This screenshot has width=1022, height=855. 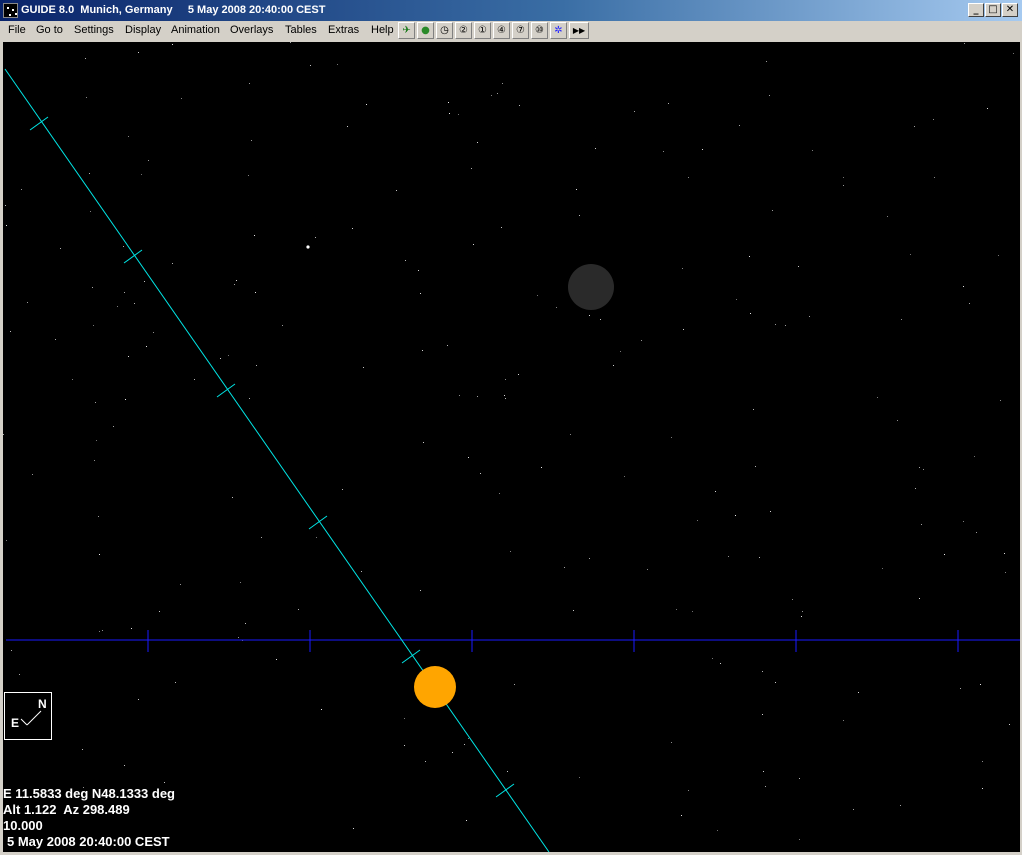 I want to click on menu-goto: Go to, so click(x=49, y=30).